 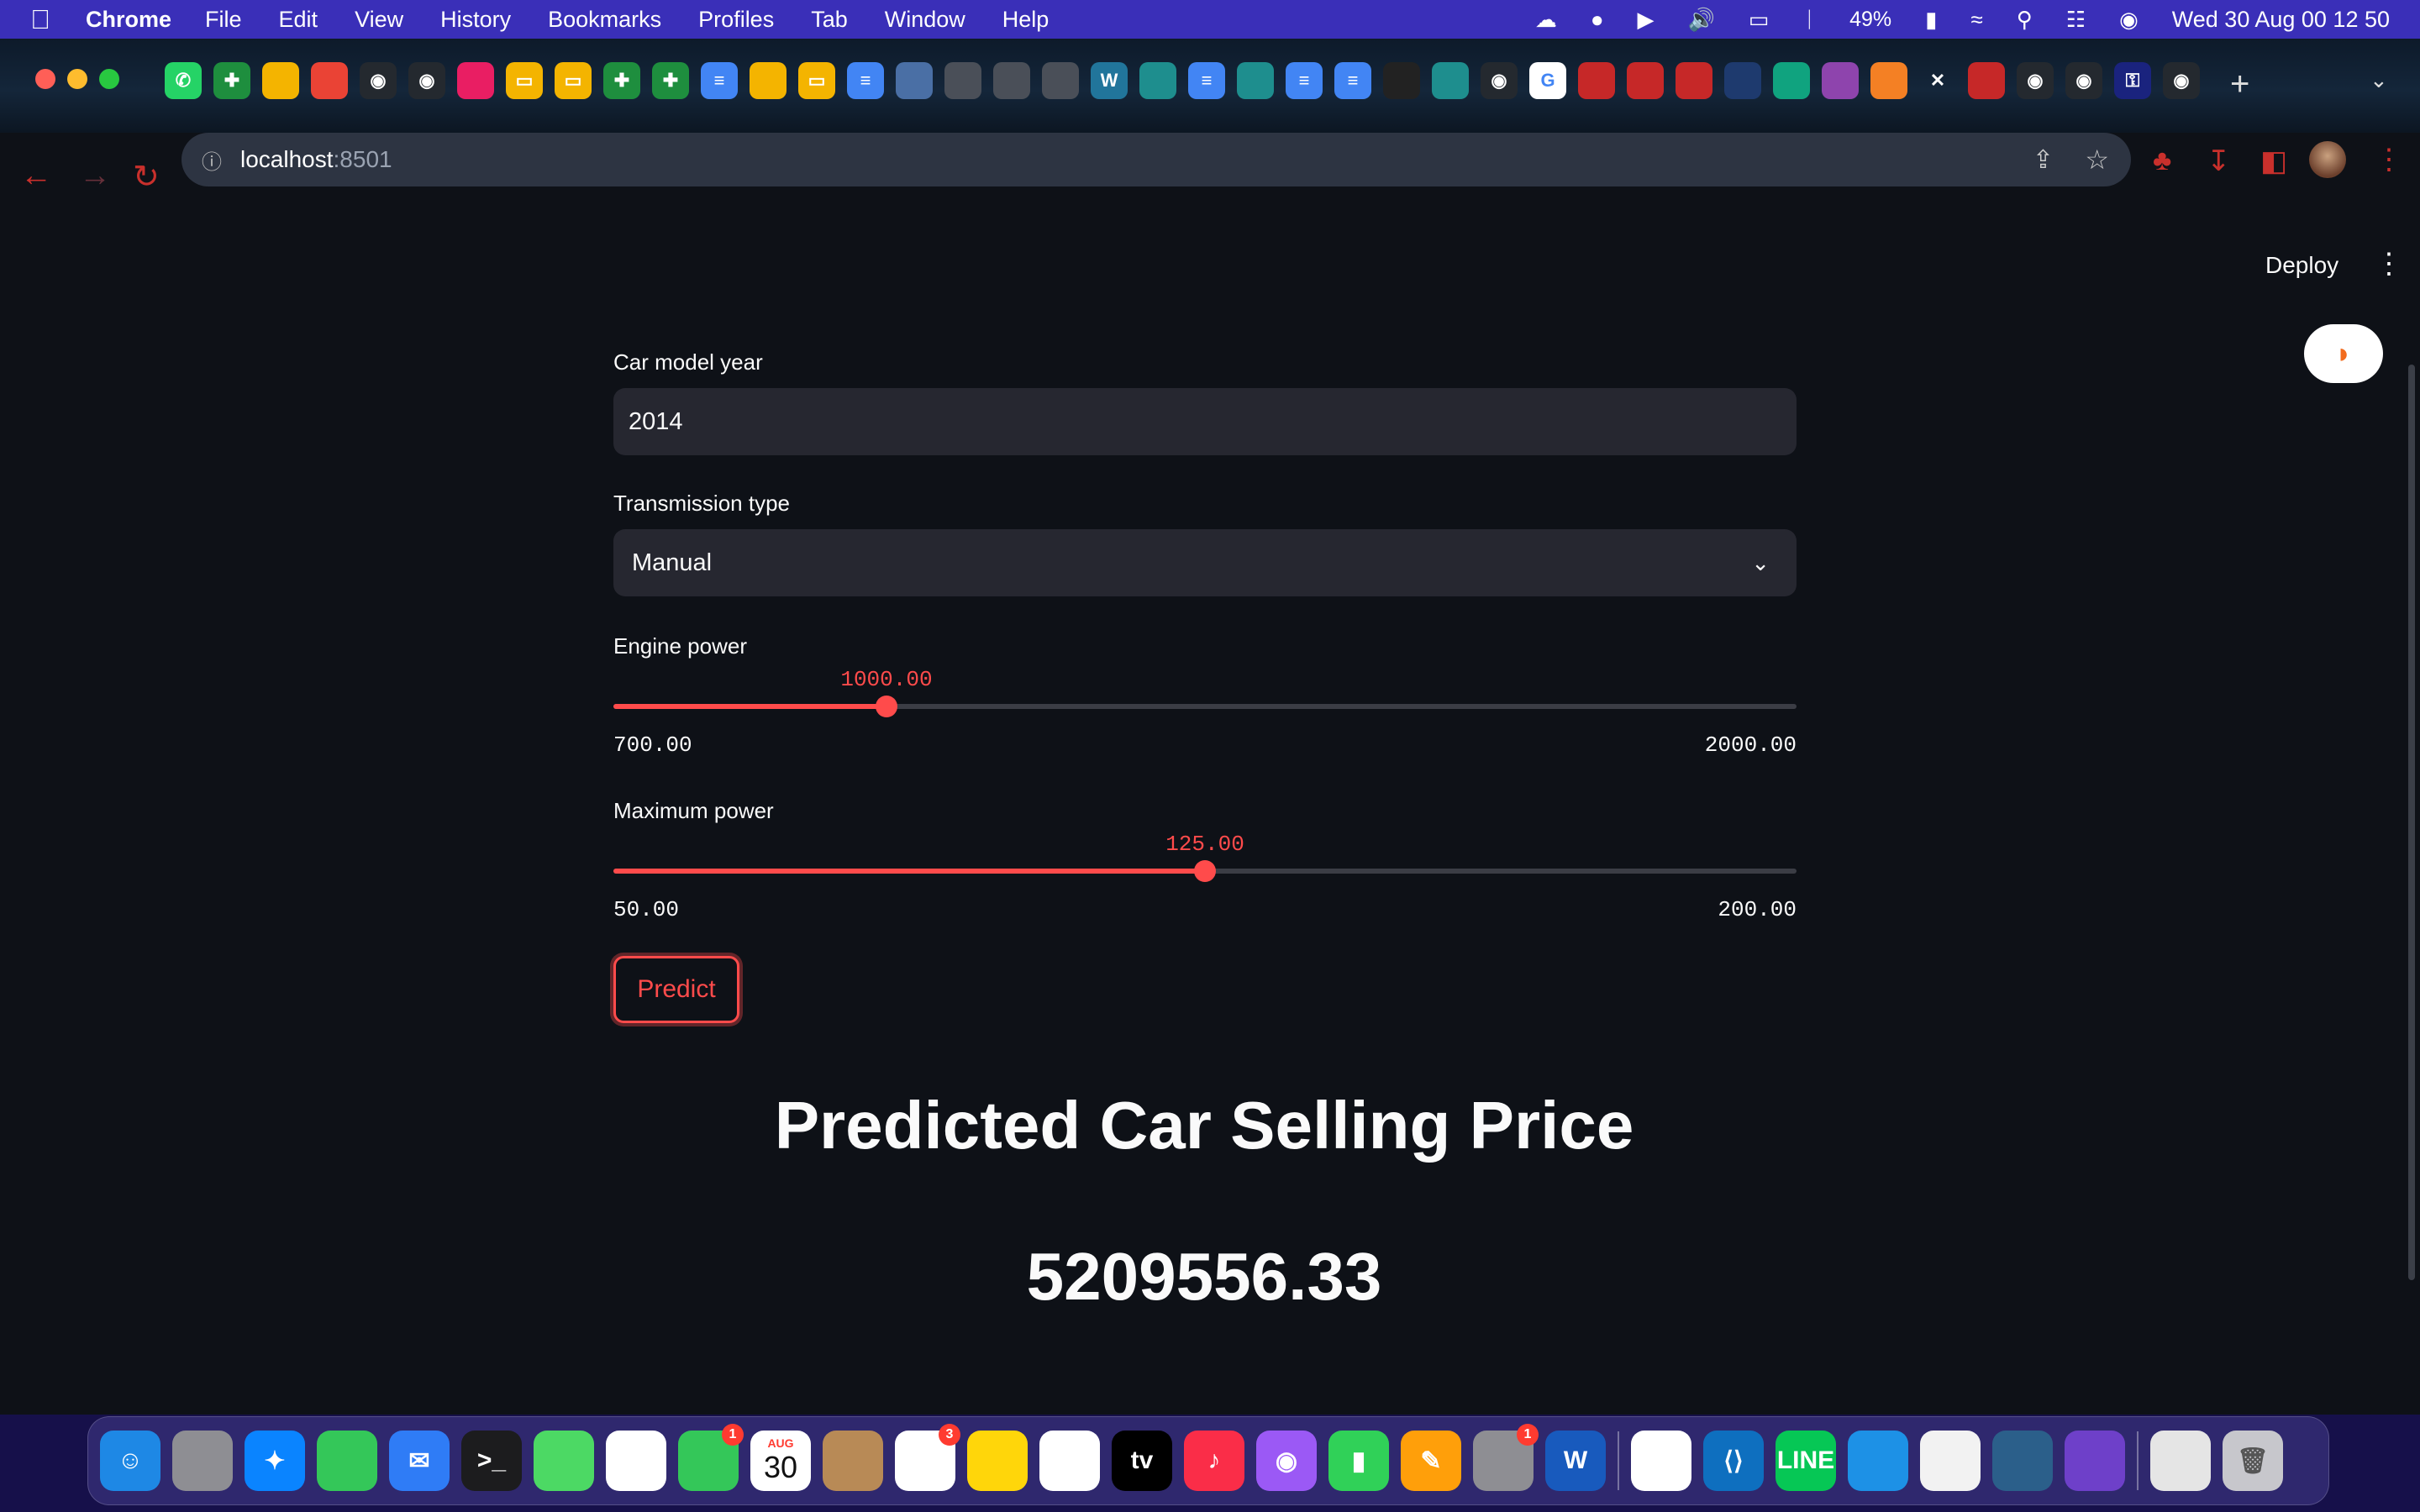 I want to click on site-info-icon: ⓘ, so click(x=212, y=160).